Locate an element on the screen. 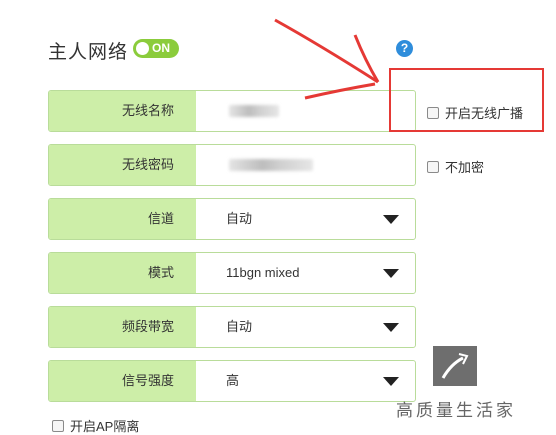  watermark-logo-icon is located at coordinates (455, 366).